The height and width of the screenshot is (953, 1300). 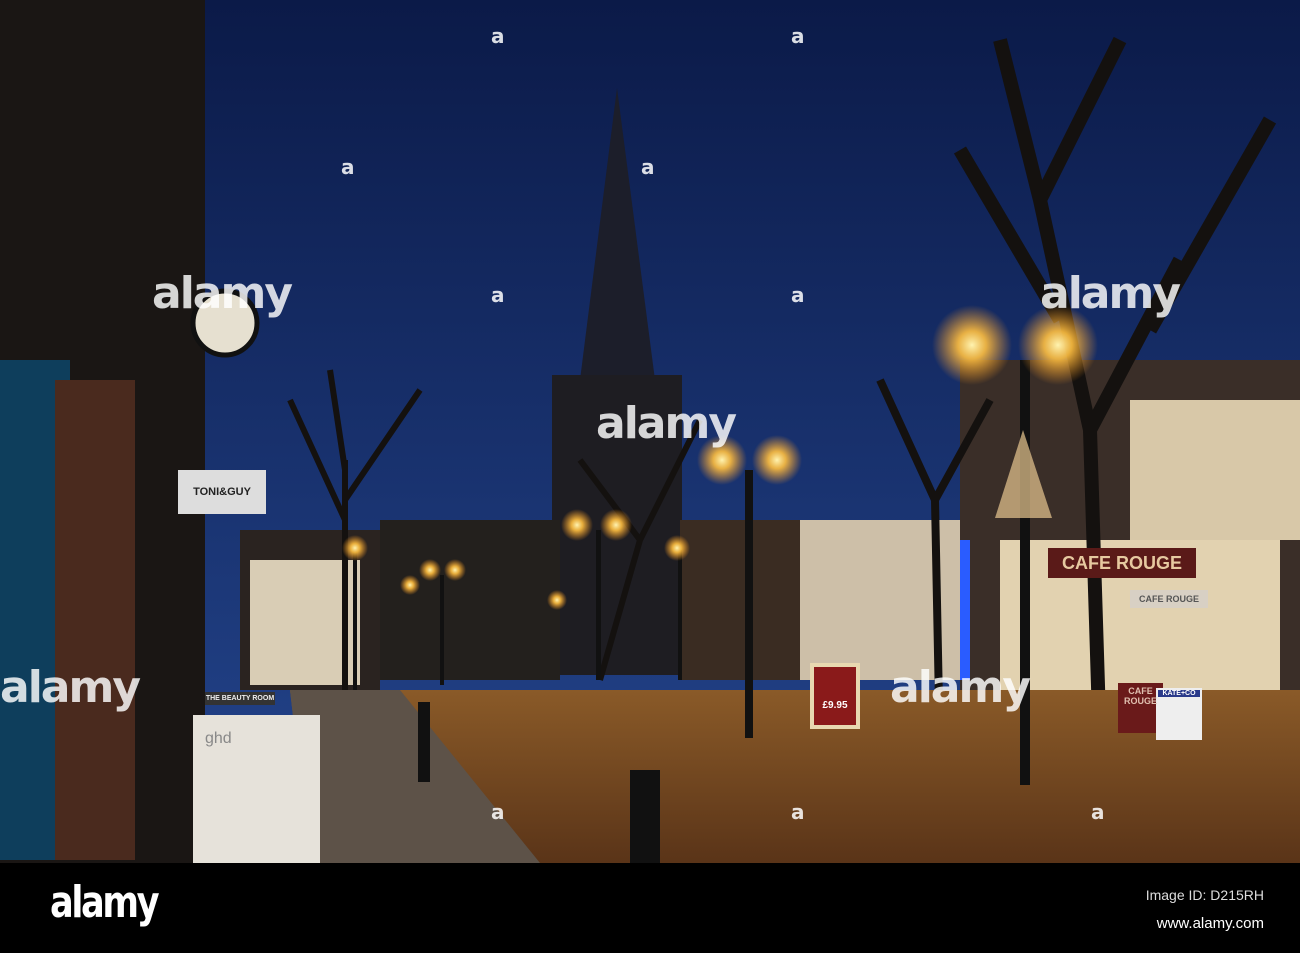 What do you see at coordinates (470, 600) in the screenshot?
I see `building` at bounding box center [470, 600].